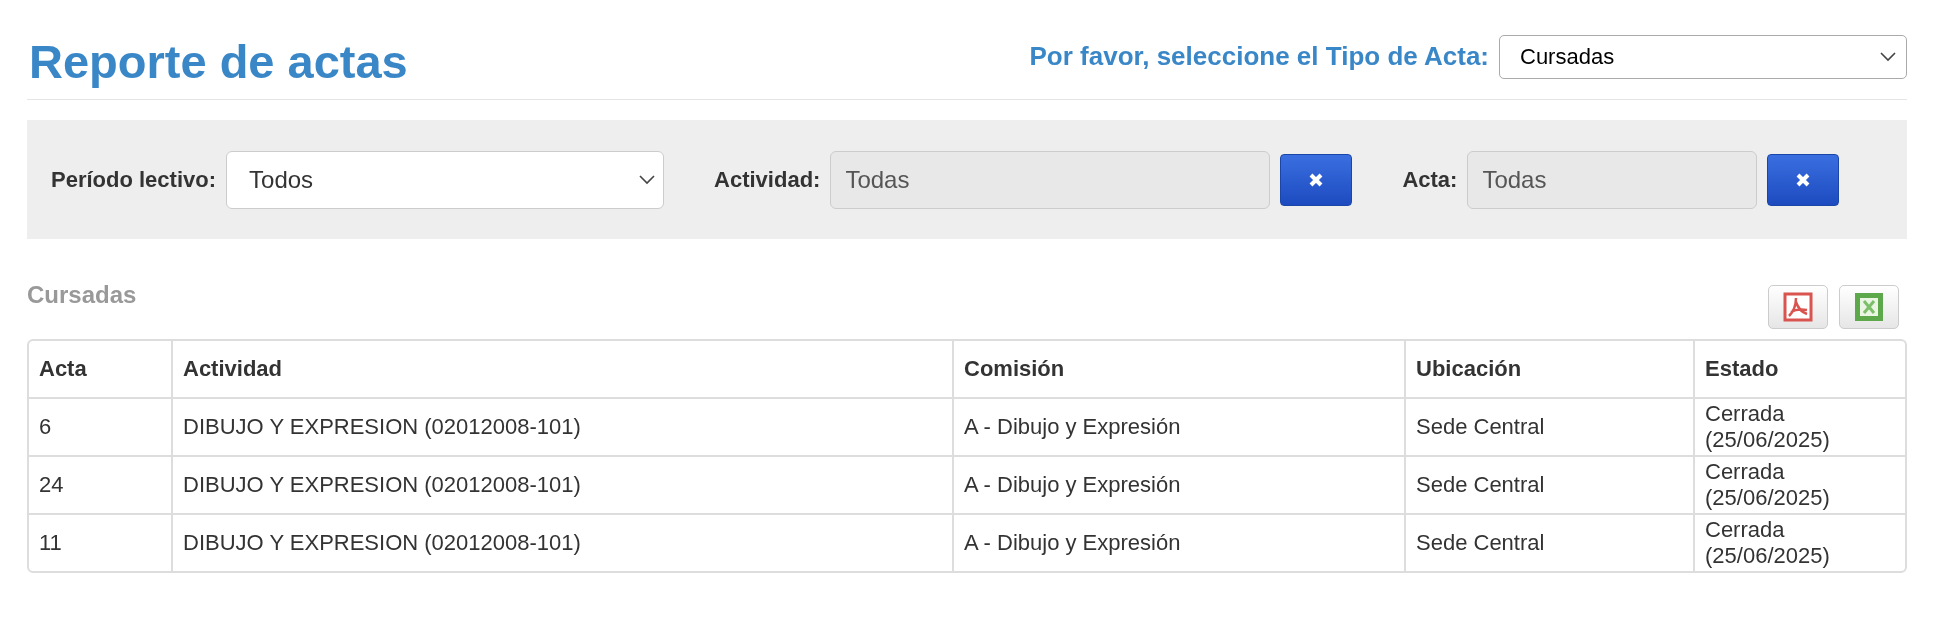 The height and width of the screenshot is (618, 1948). I want to click on column-header: Actividad, so click(561, 369).